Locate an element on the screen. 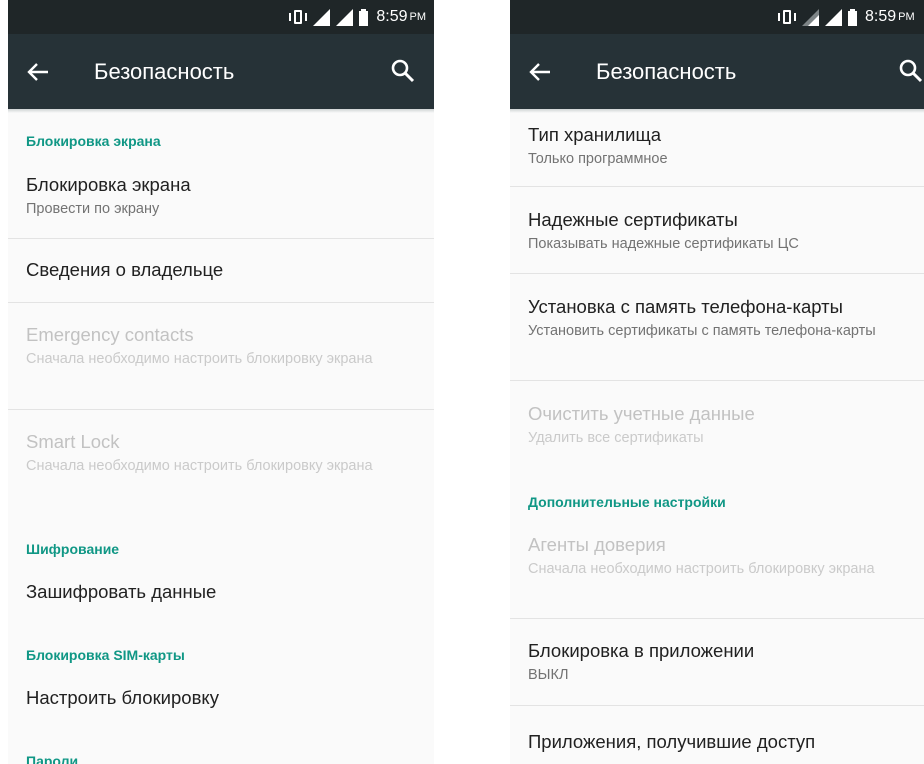  setting-app-pinning: Блокировка в приложении ВЫКЛ is located at coordinates (717, 662).